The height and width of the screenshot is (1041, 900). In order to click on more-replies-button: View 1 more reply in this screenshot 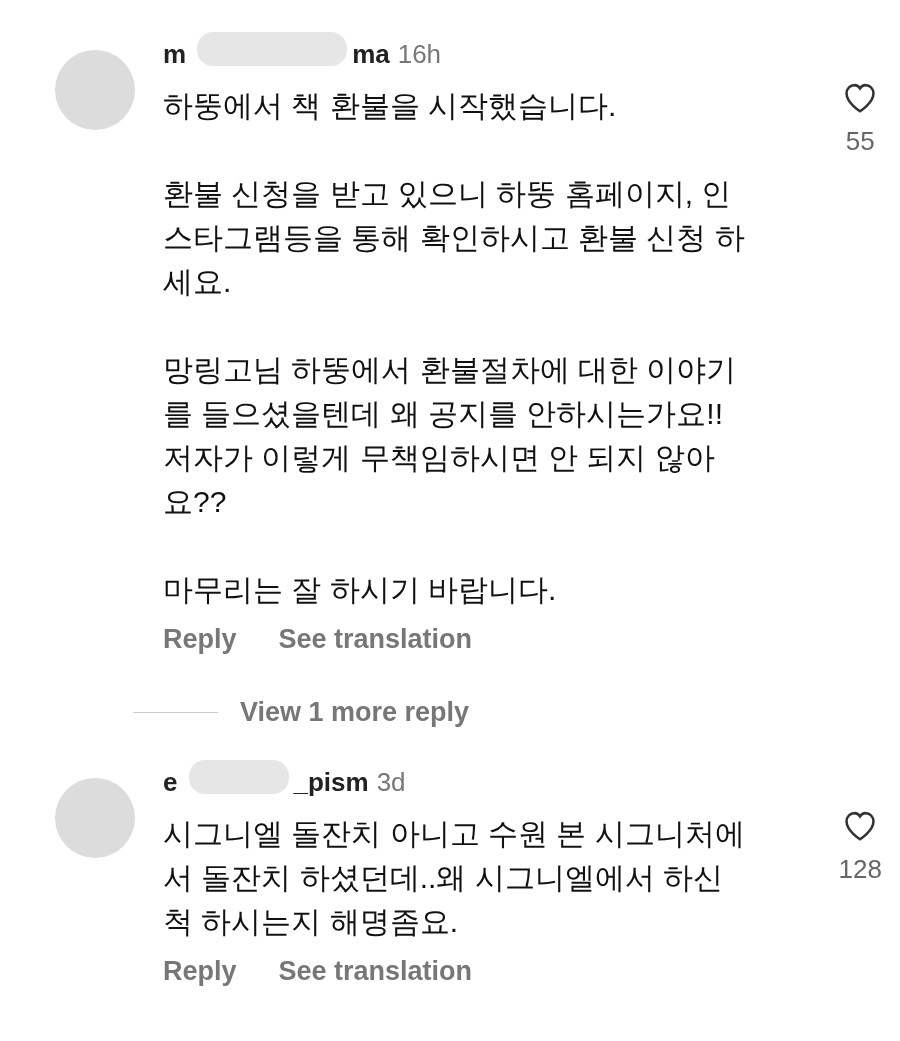, I will do `click(355, 712)`.